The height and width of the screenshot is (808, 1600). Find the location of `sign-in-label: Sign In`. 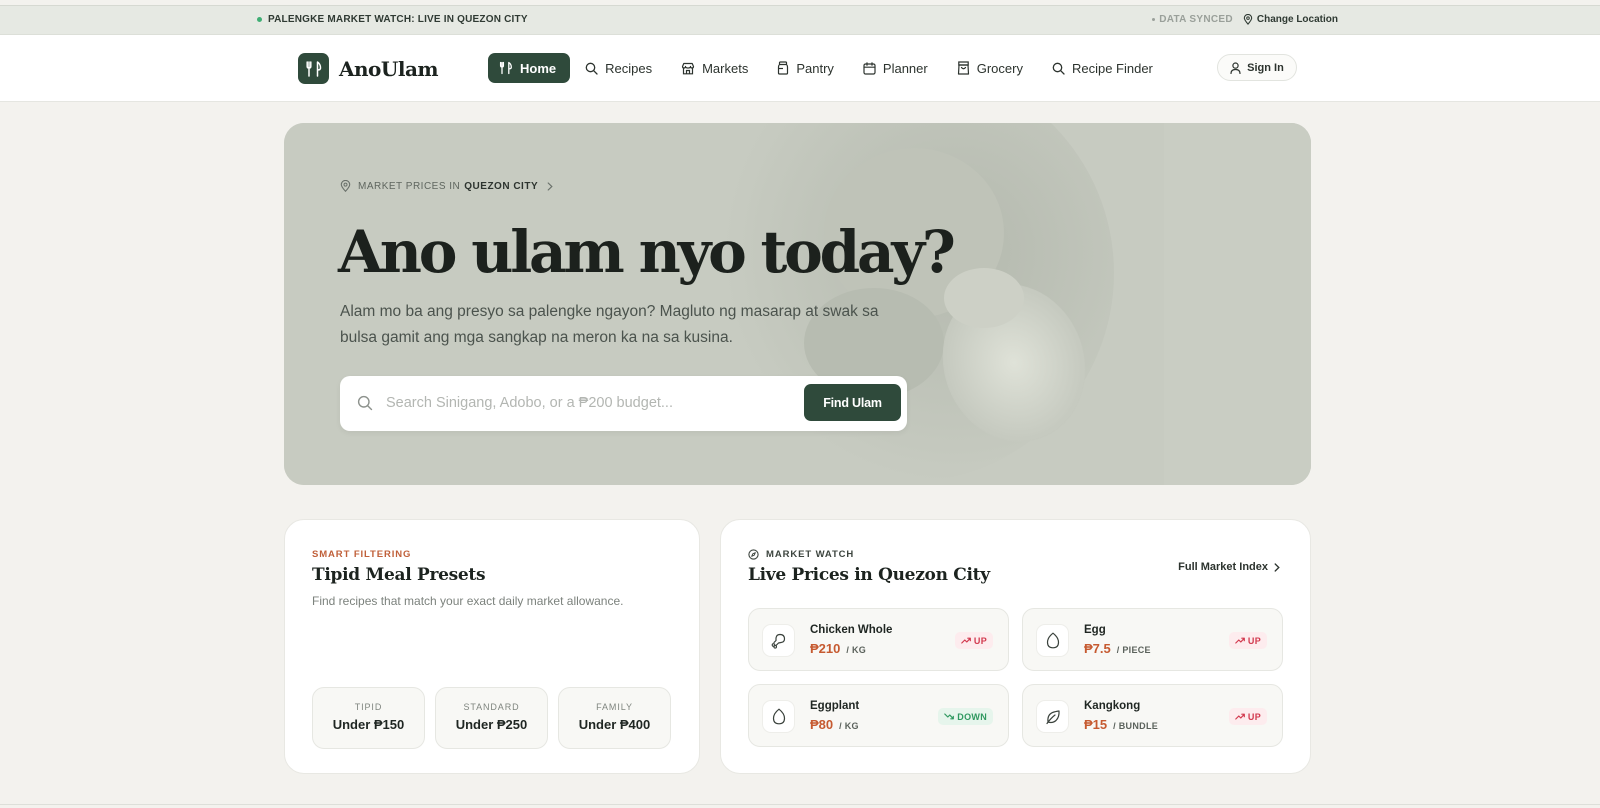

sign-in-label: Sign In is located at coordinates (1265, 67).